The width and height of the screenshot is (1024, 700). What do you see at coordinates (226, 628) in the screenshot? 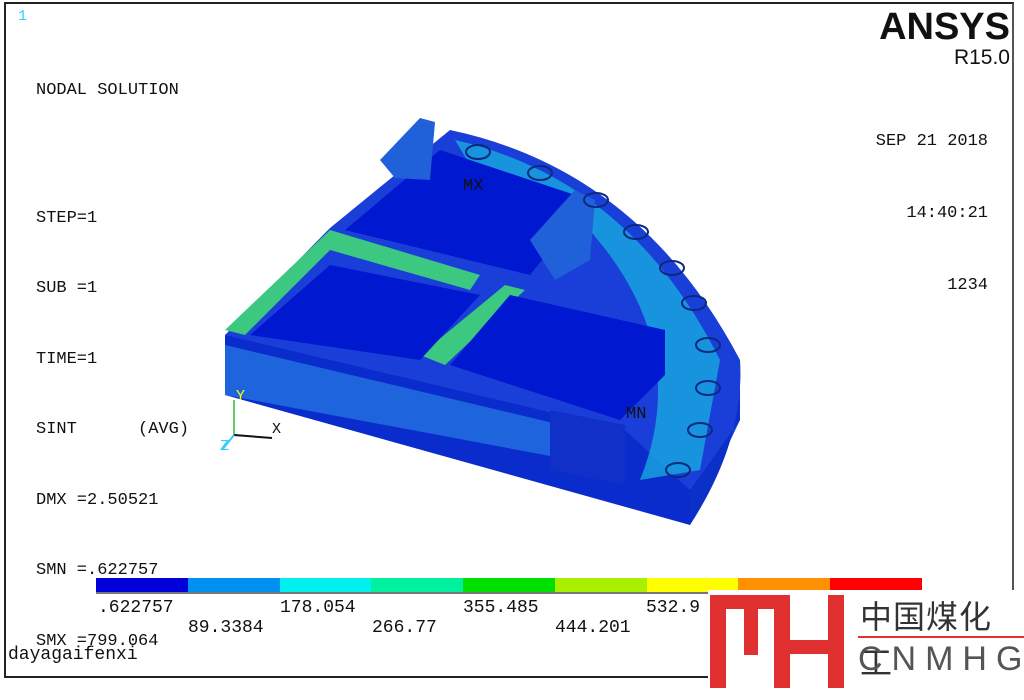
I see `legend-label: 89.3384` at bounding box center [226, 628].